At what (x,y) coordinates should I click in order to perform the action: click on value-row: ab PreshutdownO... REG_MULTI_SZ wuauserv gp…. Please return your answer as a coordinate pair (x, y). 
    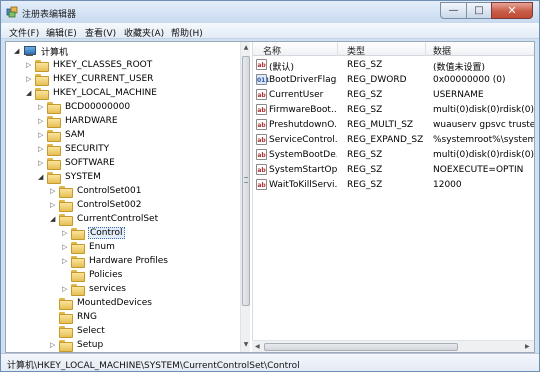
    Looking at the image, I should click on (393, 125).